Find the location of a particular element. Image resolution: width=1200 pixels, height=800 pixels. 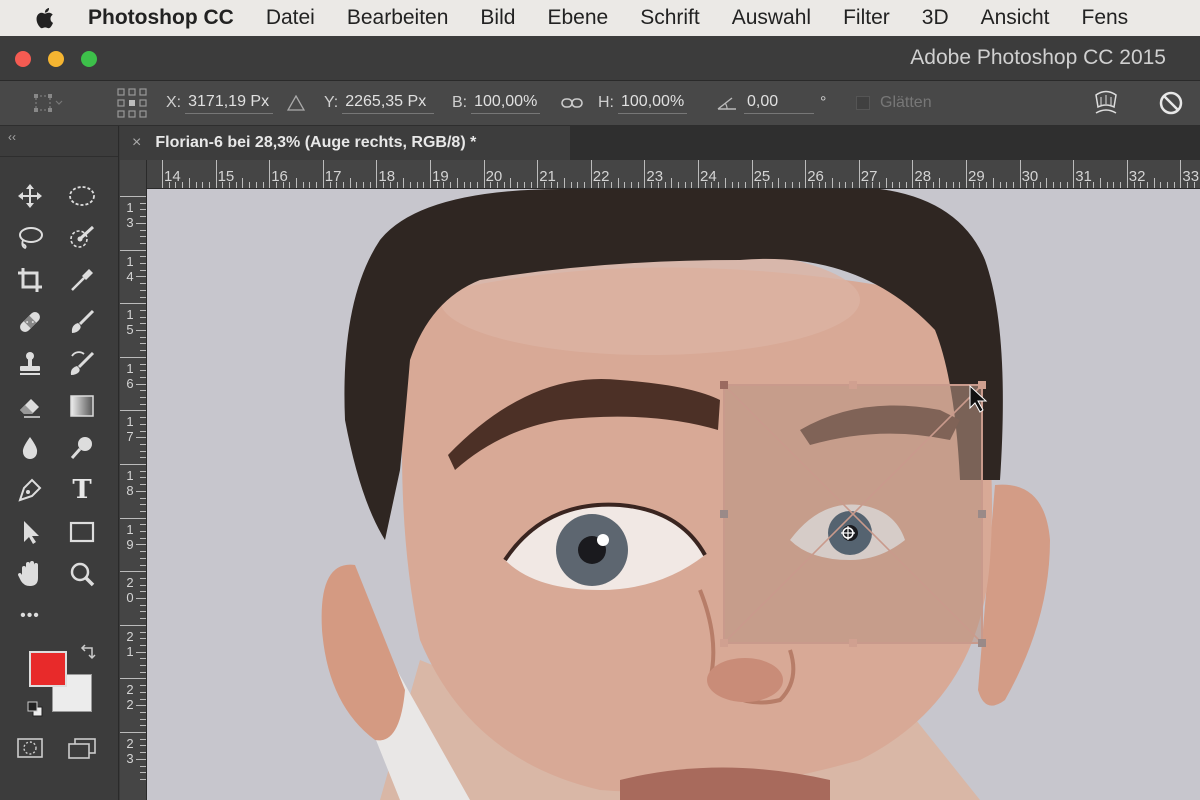

menu-ansicht: Ansicht is located at coordinates (1015, 18).